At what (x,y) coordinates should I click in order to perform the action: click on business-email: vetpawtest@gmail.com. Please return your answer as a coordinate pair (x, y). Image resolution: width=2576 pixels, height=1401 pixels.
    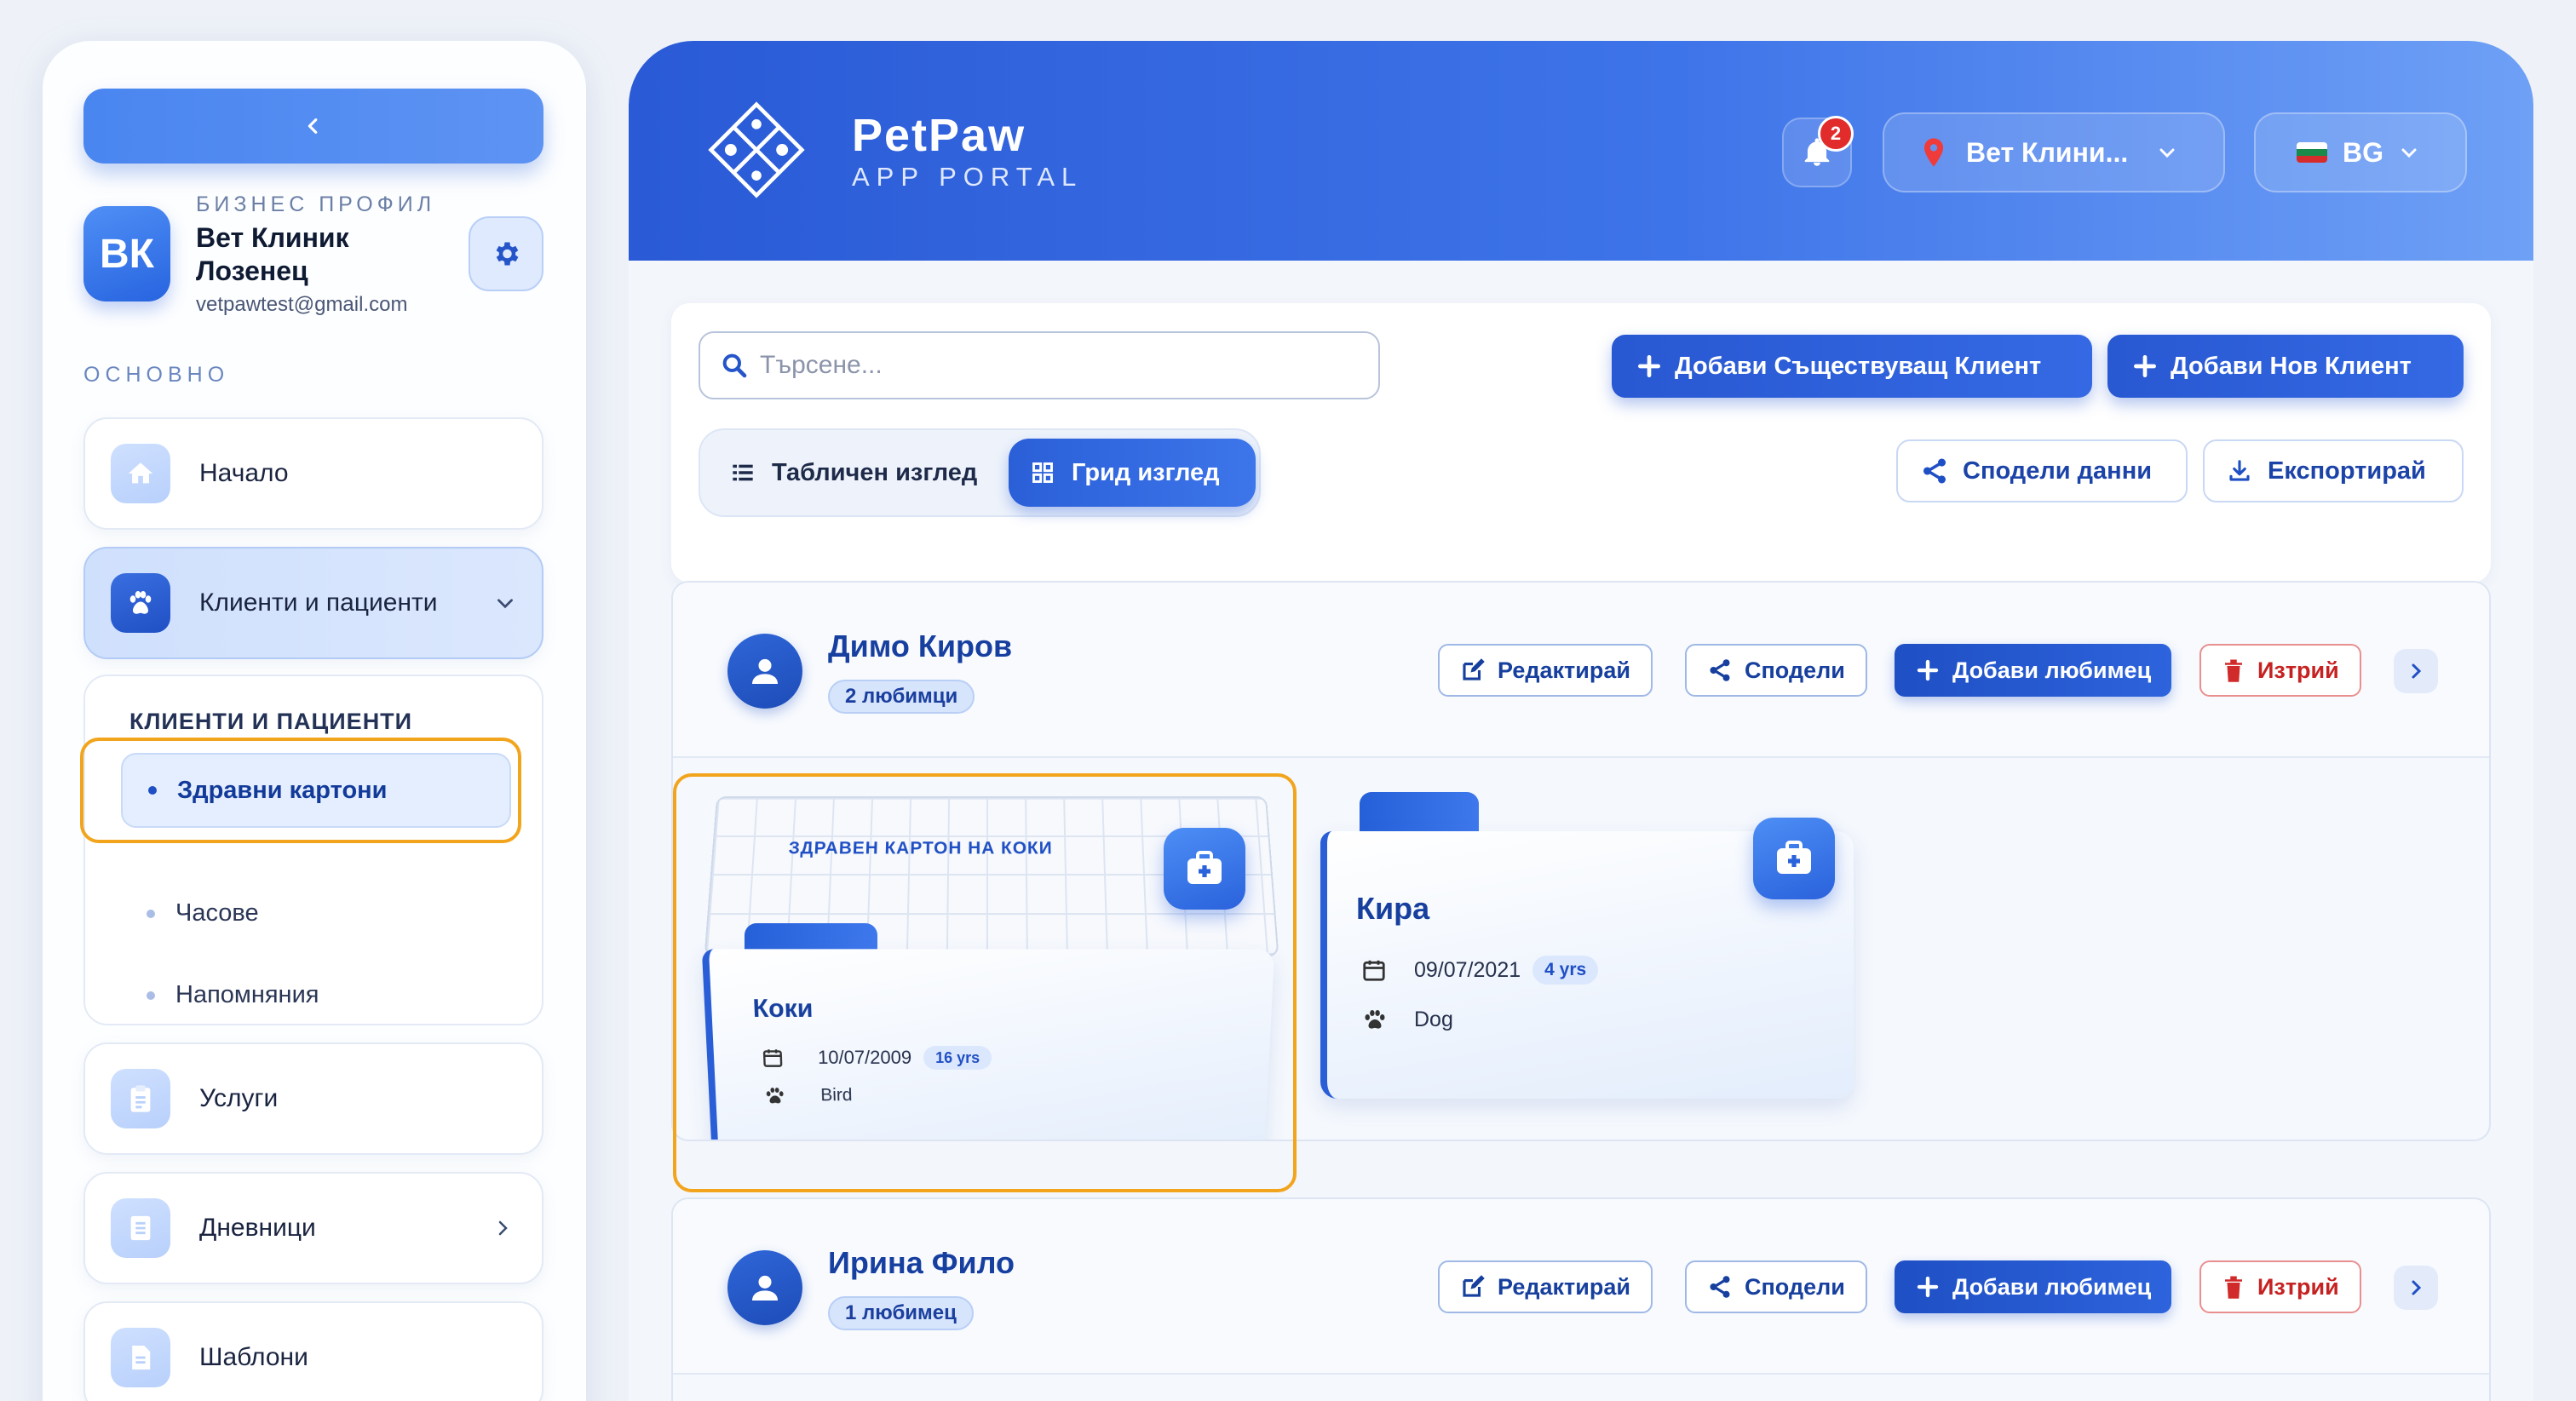
    Looking at the image, I should click on (302, 304).